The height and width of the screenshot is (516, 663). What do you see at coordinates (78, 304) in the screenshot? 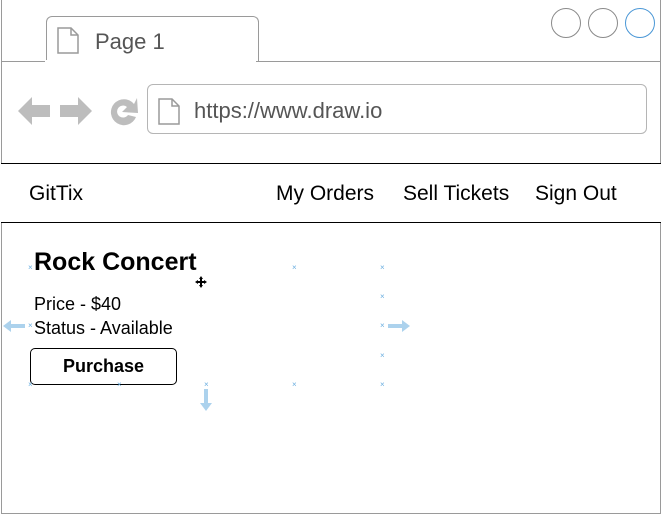
I see `ticket-price: Price - $40` at bounding box center [78, 304].